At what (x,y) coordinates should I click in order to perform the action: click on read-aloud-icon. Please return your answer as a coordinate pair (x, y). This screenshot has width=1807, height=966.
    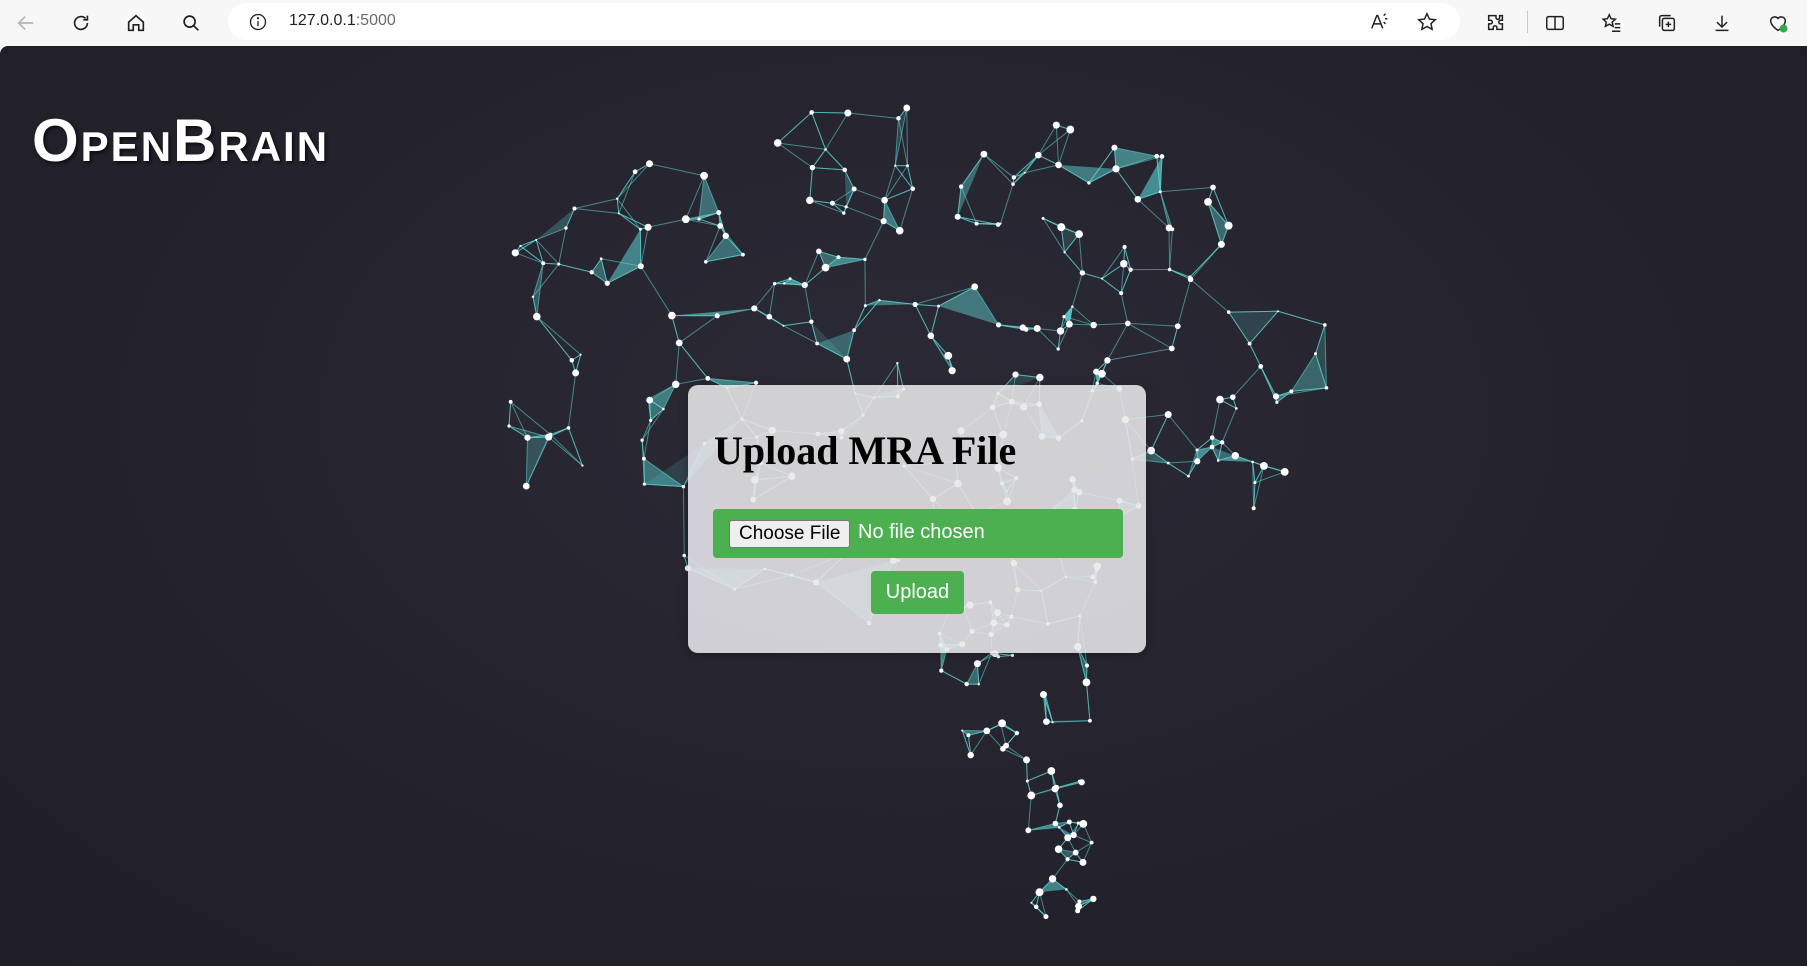
    Looking at the image, I should click on (1380, 22).